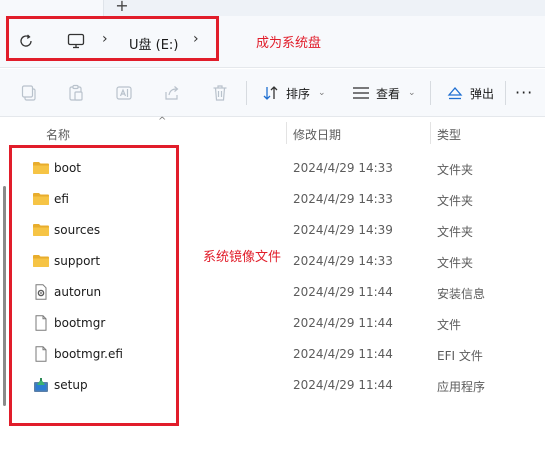  I want to click on command-bar: 排序 ⌄ 查看 ⌄ 弹出 ···, so click(272, 93).